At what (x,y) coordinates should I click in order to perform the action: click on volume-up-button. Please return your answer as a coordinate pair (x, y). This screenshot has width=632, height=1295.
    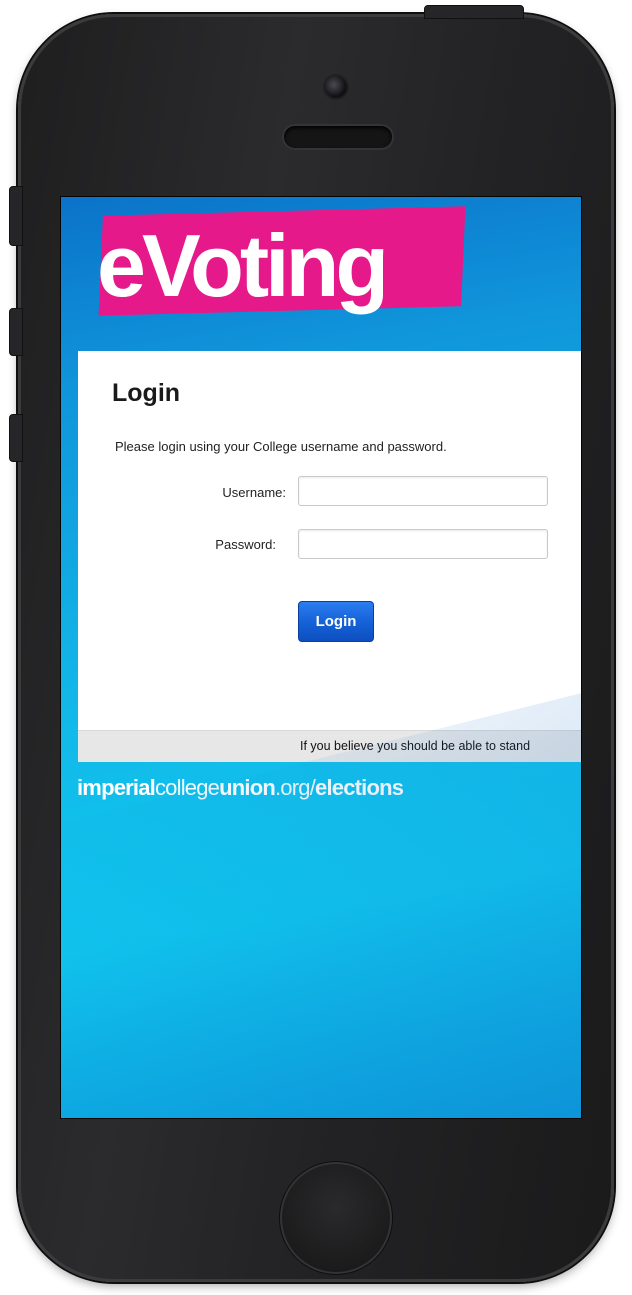
    Looking at the image, I should click on (16, 332).